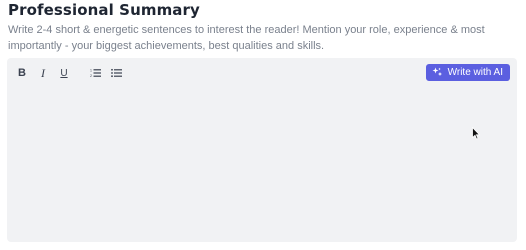  What do you see at coordinates (437, 72) in the screenshot?
I see `sparkle-icon` at bounding box center [437, 72].